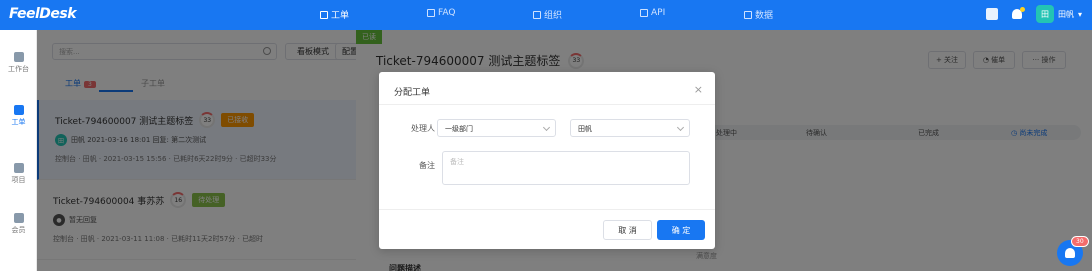  Describe the element at coordinates (18, 63) in the screenshot. I see `sidebar-item-workbench: 工作台` at that location.